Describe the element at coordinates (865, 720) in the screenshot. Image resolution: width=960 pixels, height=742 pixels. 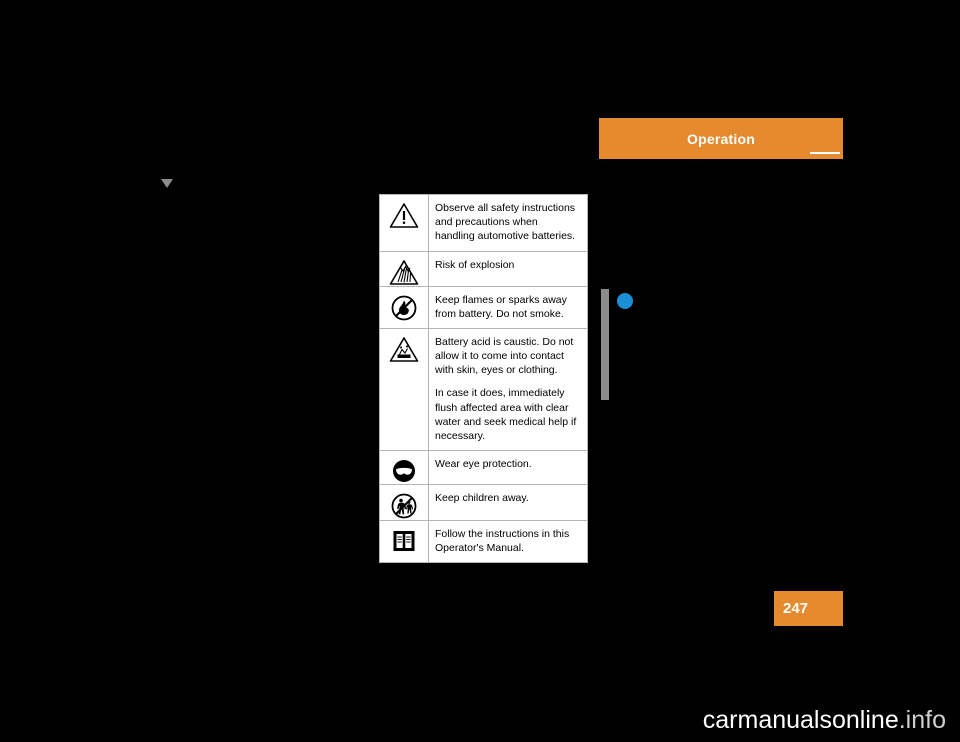
I see `watermark-part-2: online` at that location.